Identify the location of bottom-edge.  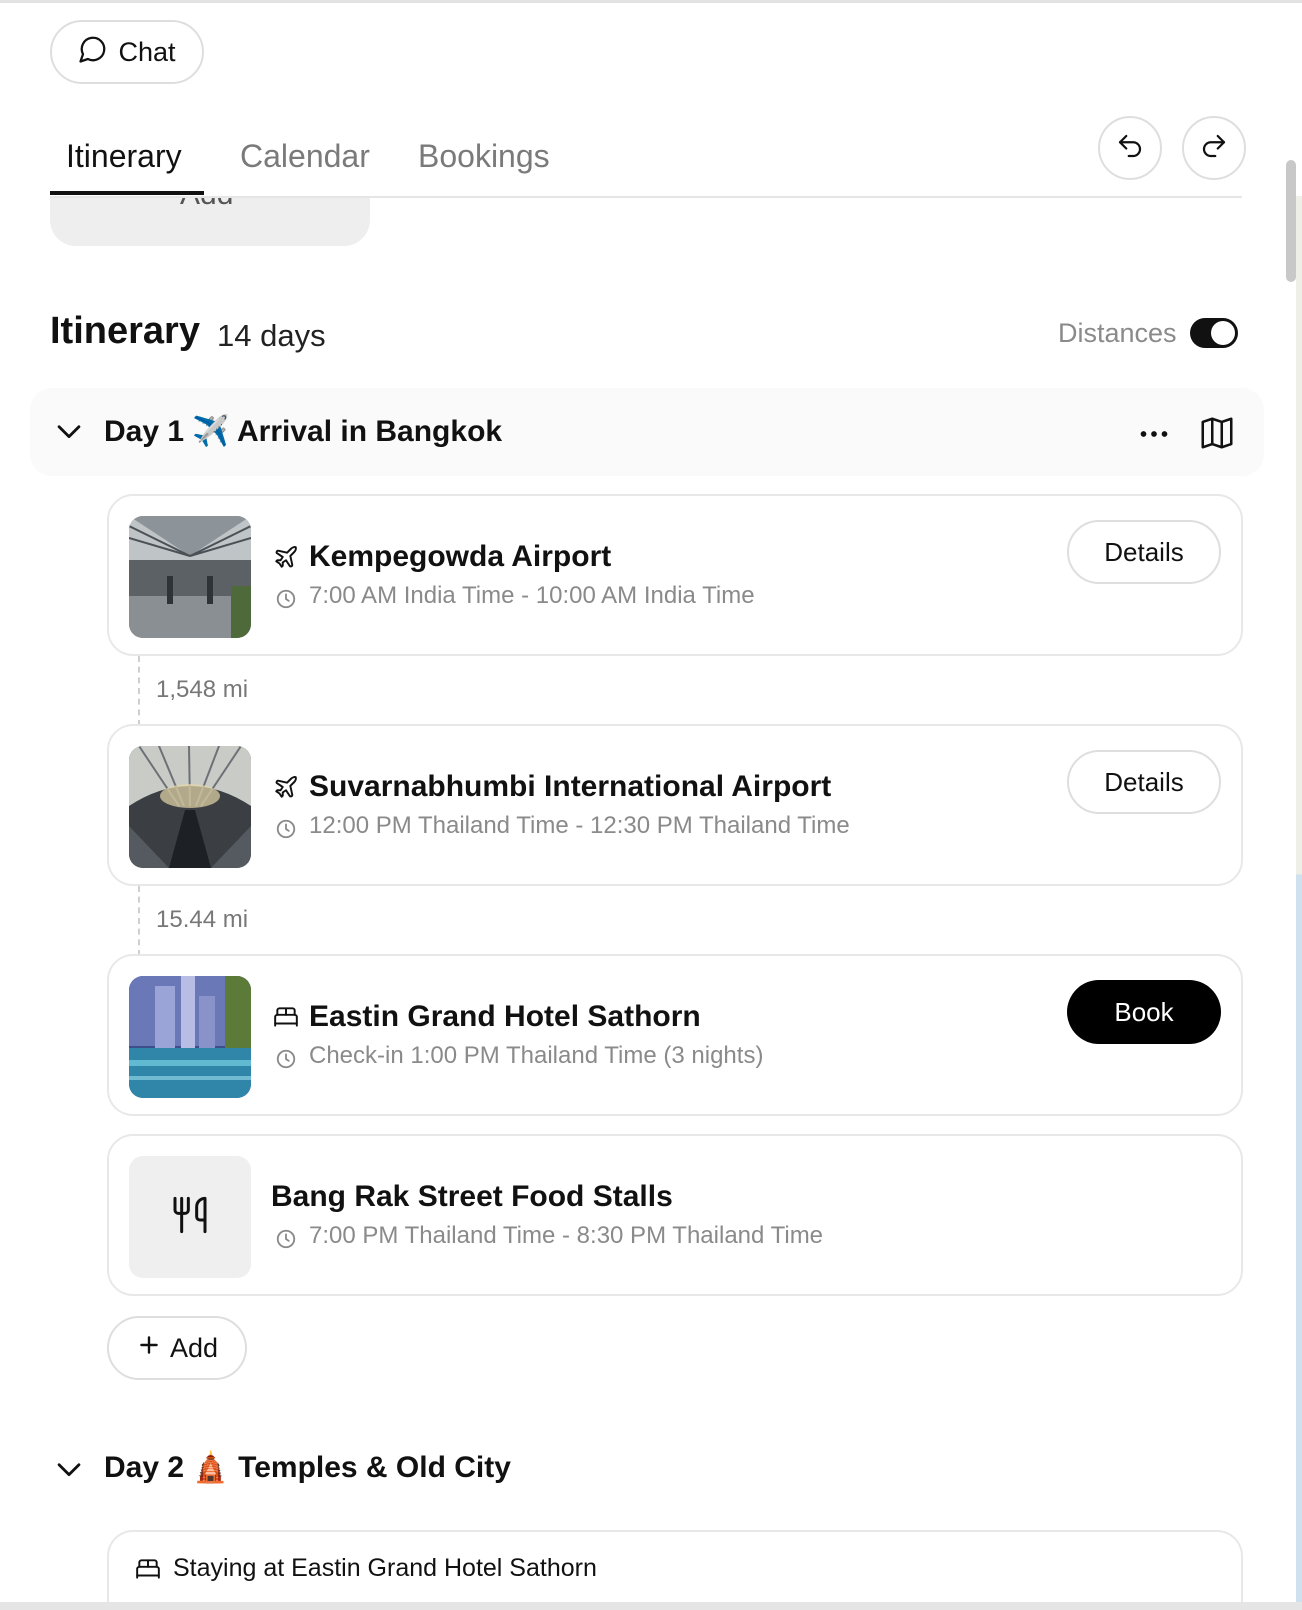
(651, 1606).